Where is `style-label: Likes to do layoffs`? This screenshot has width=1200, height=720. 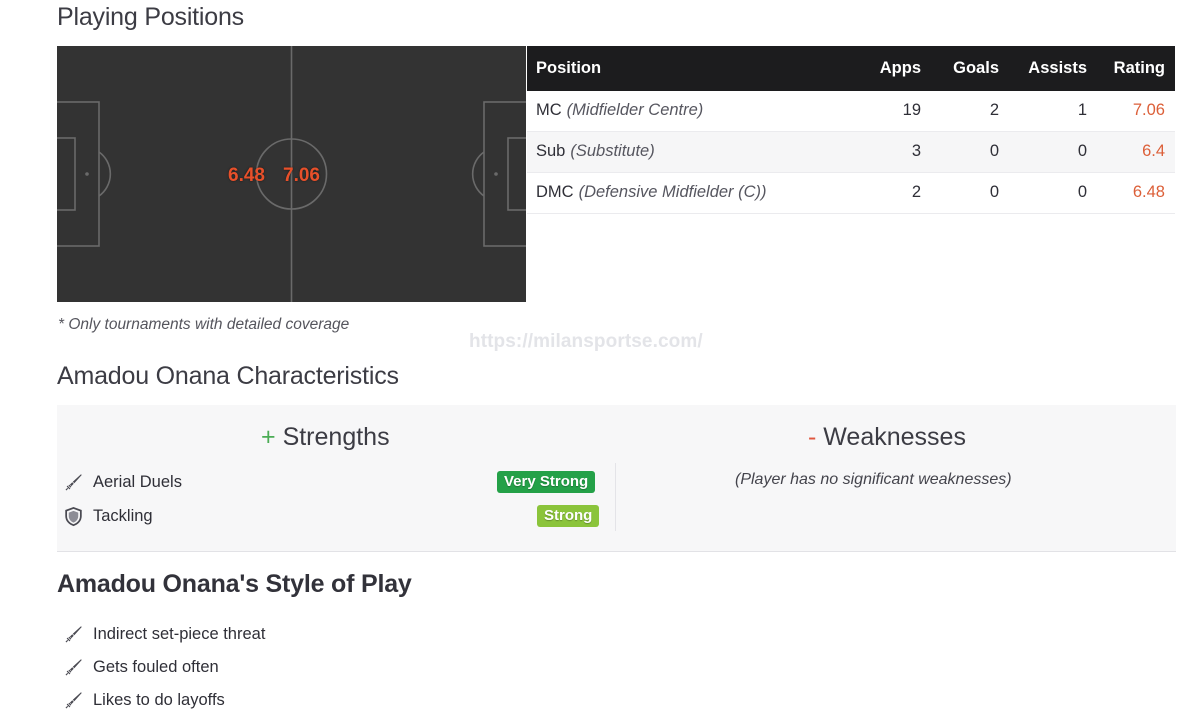 style-label: Likes to do layoffs is located at coordinates (159, 700).